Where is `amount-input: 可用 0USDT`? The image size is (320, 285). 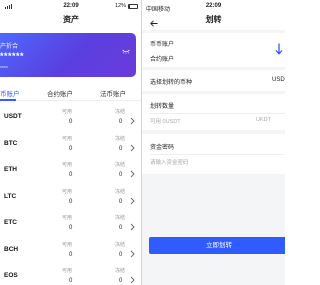
amount-input: 可用 0USDT is located at coordinates (165, 121).